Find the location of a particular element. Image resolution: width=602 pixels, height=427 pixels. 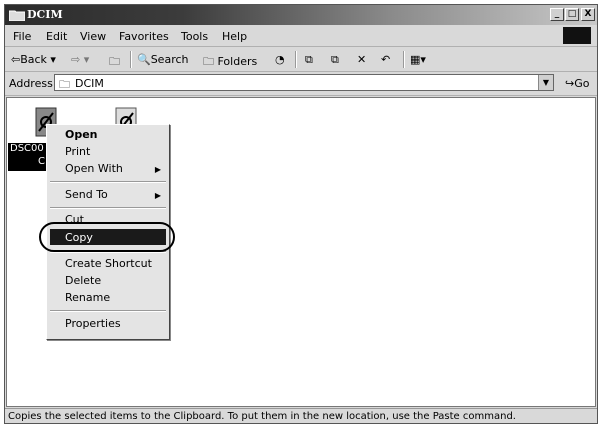

address-value: DCIM is located at coordinates (89, 83).